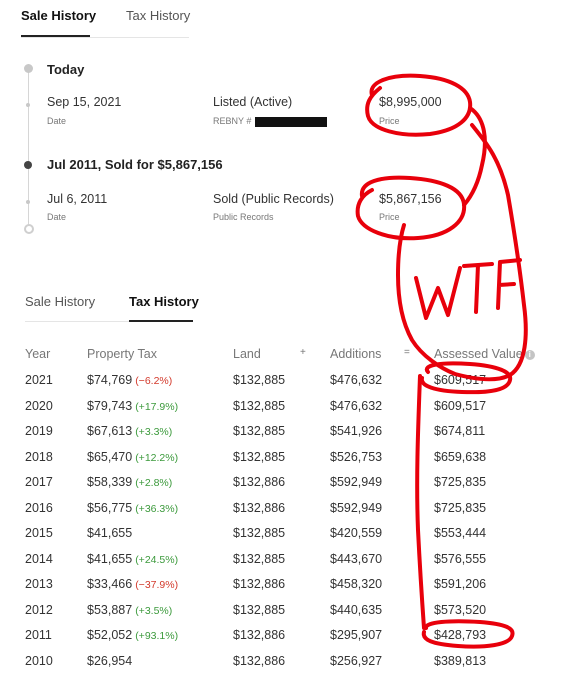  I want to click on cell-property-tax: $41,655 (+24.5%), so click(132, 559).